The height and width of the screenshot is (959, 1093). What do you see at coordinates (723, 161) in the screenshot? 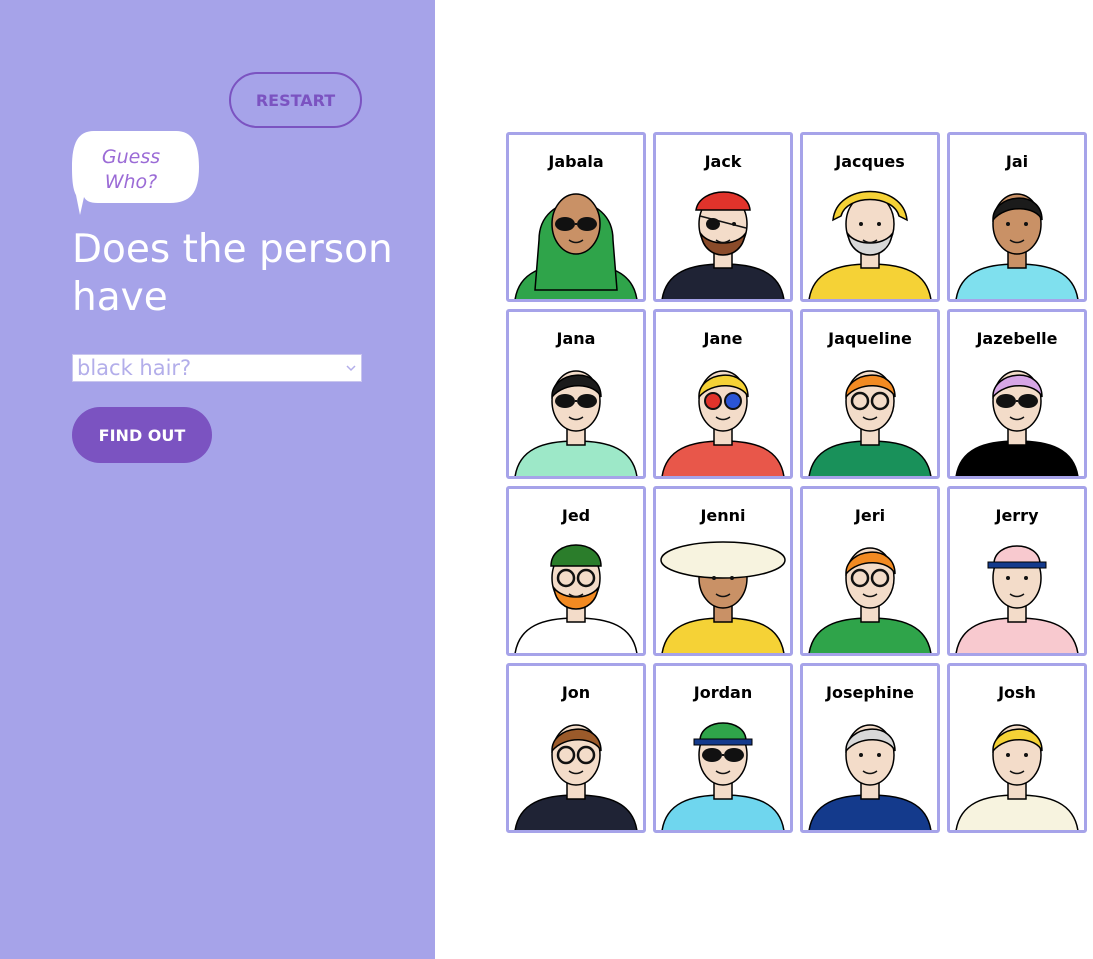
I see `character-name: Jack` at bounding box center [723, 161].